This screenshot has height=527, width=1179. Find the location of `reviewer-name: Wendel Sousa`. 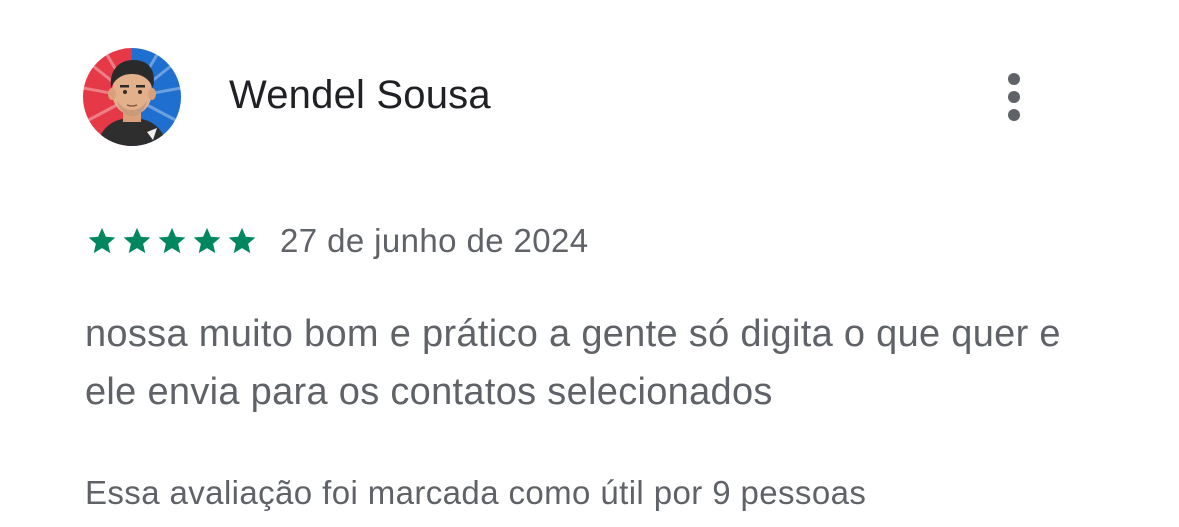

reviewer-name: Wendel Sousa is located at coordinates (360, 95).